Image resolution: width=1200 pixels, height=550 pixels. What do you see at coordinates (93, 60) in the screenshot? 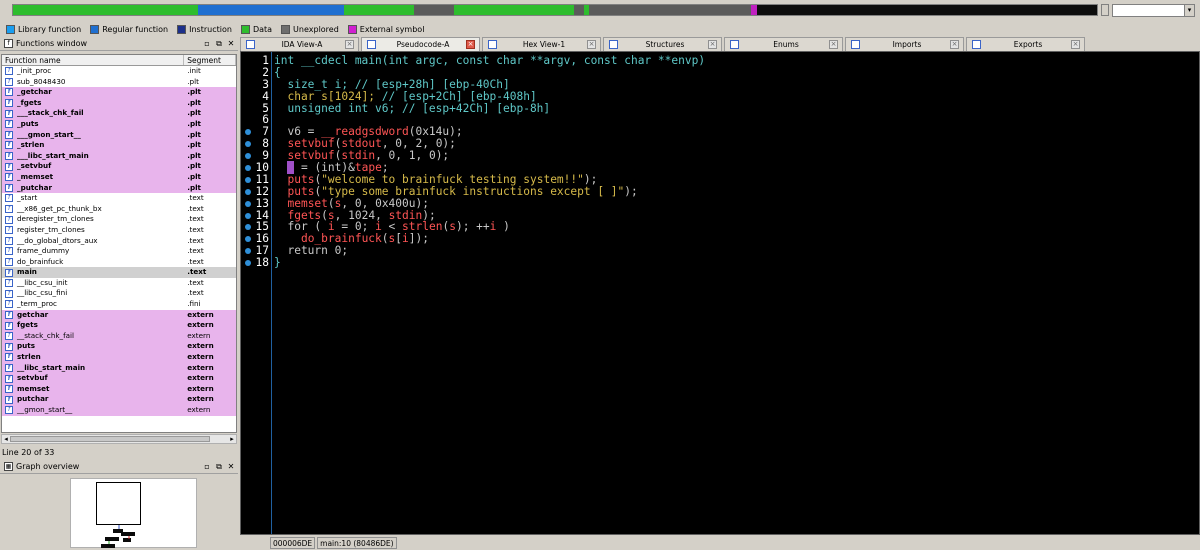
I see `column-function-name: Function name` at bounding box center [93, 60].